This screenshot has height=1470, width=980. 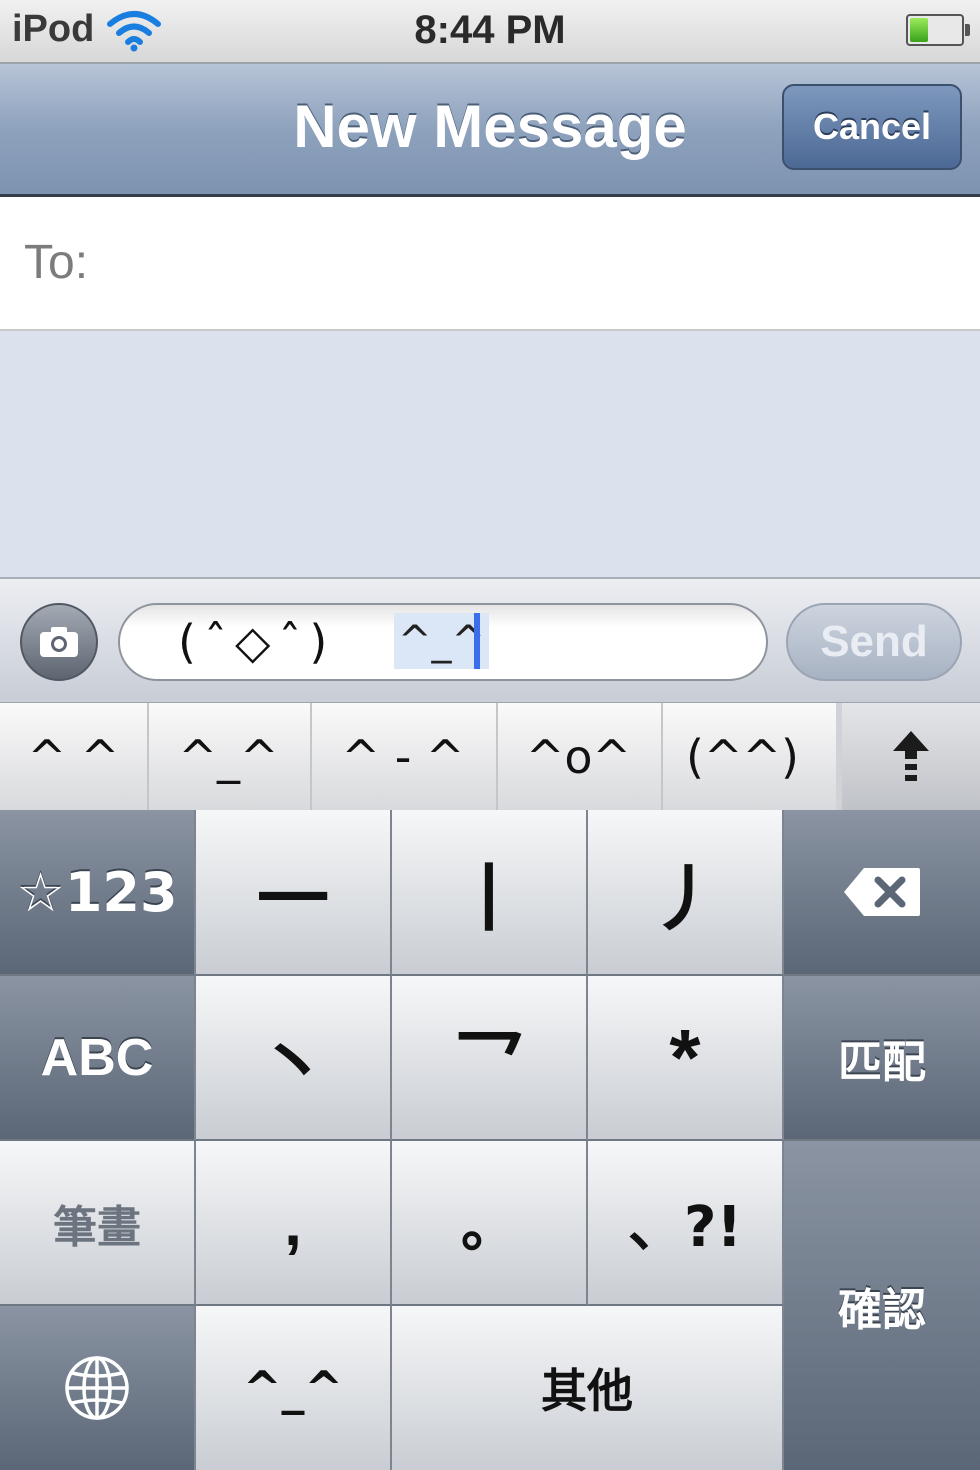 What do you see at coordinates (874, 642) in the screenshot?
I see `send-button: Send` at bounding box center [874, 642].